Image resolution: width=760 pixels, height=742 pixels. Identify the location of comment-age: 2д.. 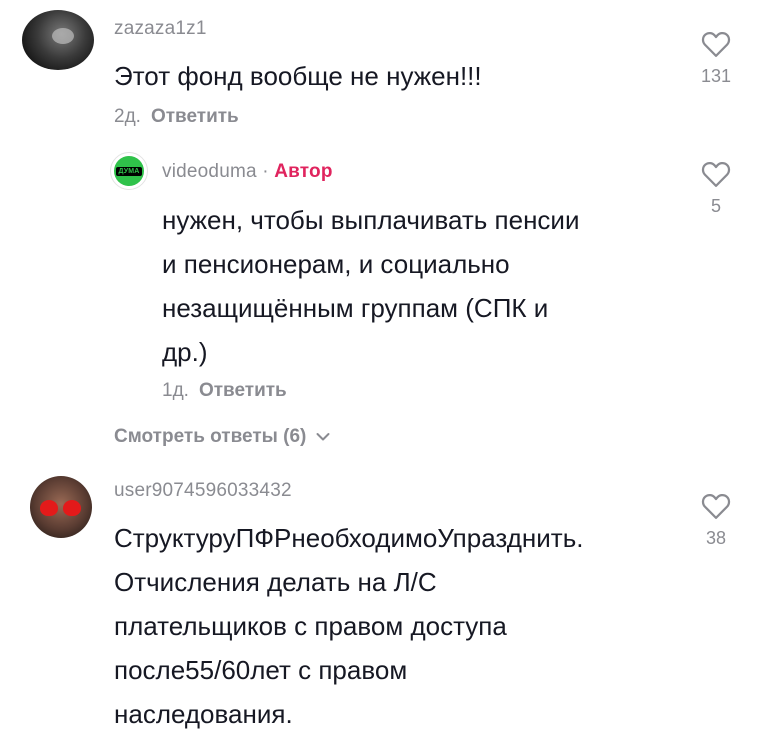
(127, 116).